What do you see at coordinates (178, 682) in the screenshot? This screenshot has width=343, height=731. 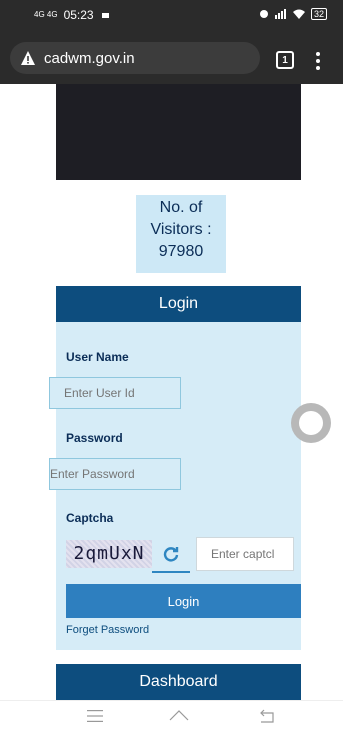 I see `dashboard-header: Dashboard` at bounding box center [178, 682].